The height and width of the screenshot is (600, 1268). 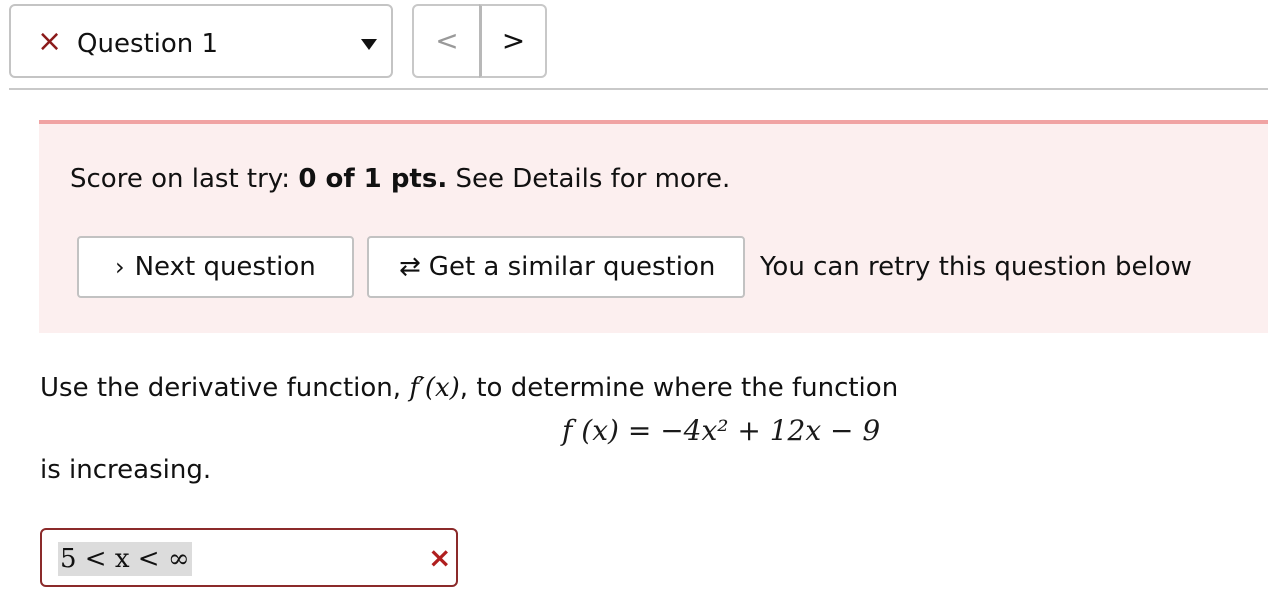 I want to click on chevron-right-icon: ›, so click(x=120, y=267).